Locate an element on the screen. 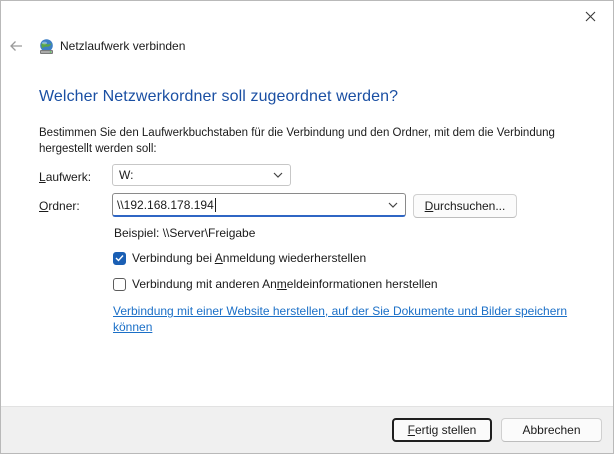  folder-label-accel: O is located at coordinates (44, 206).